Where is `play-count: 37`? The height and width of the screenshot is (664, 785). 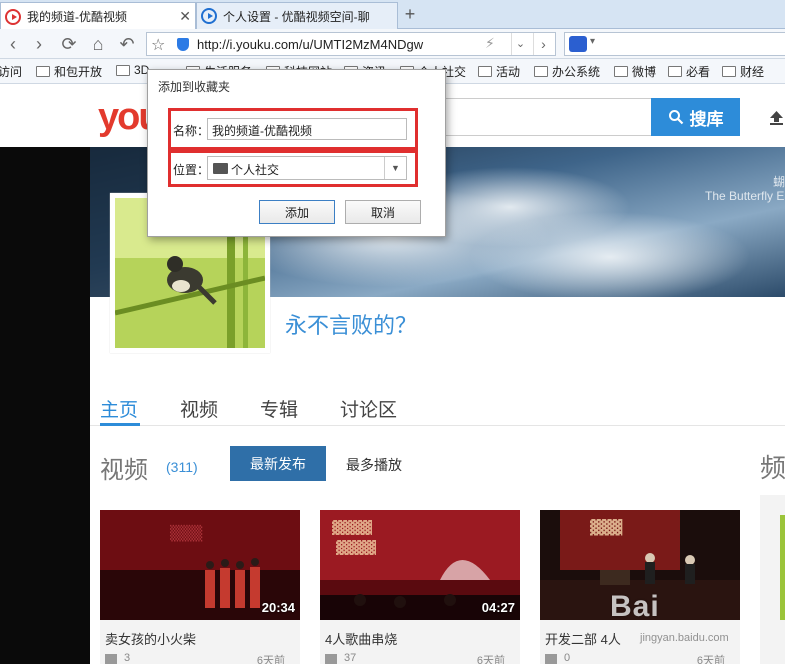
play-count: 37 is located at coordinates (350, 658).